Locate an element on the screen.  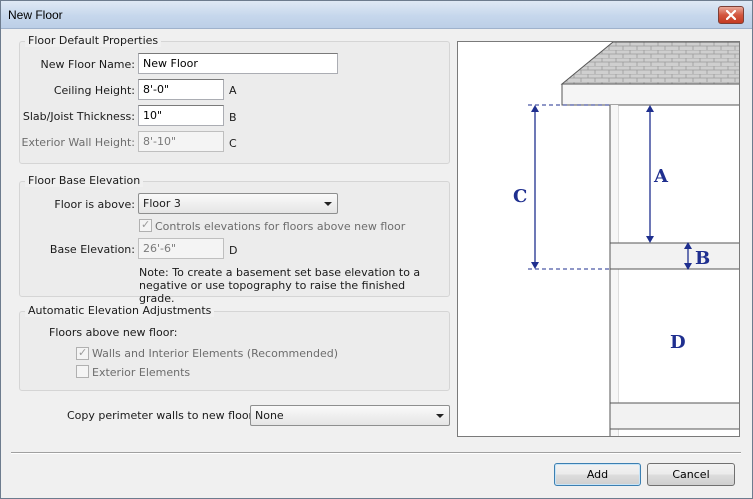
slab-thickness-letter: B is located at coordinates (233, 117).